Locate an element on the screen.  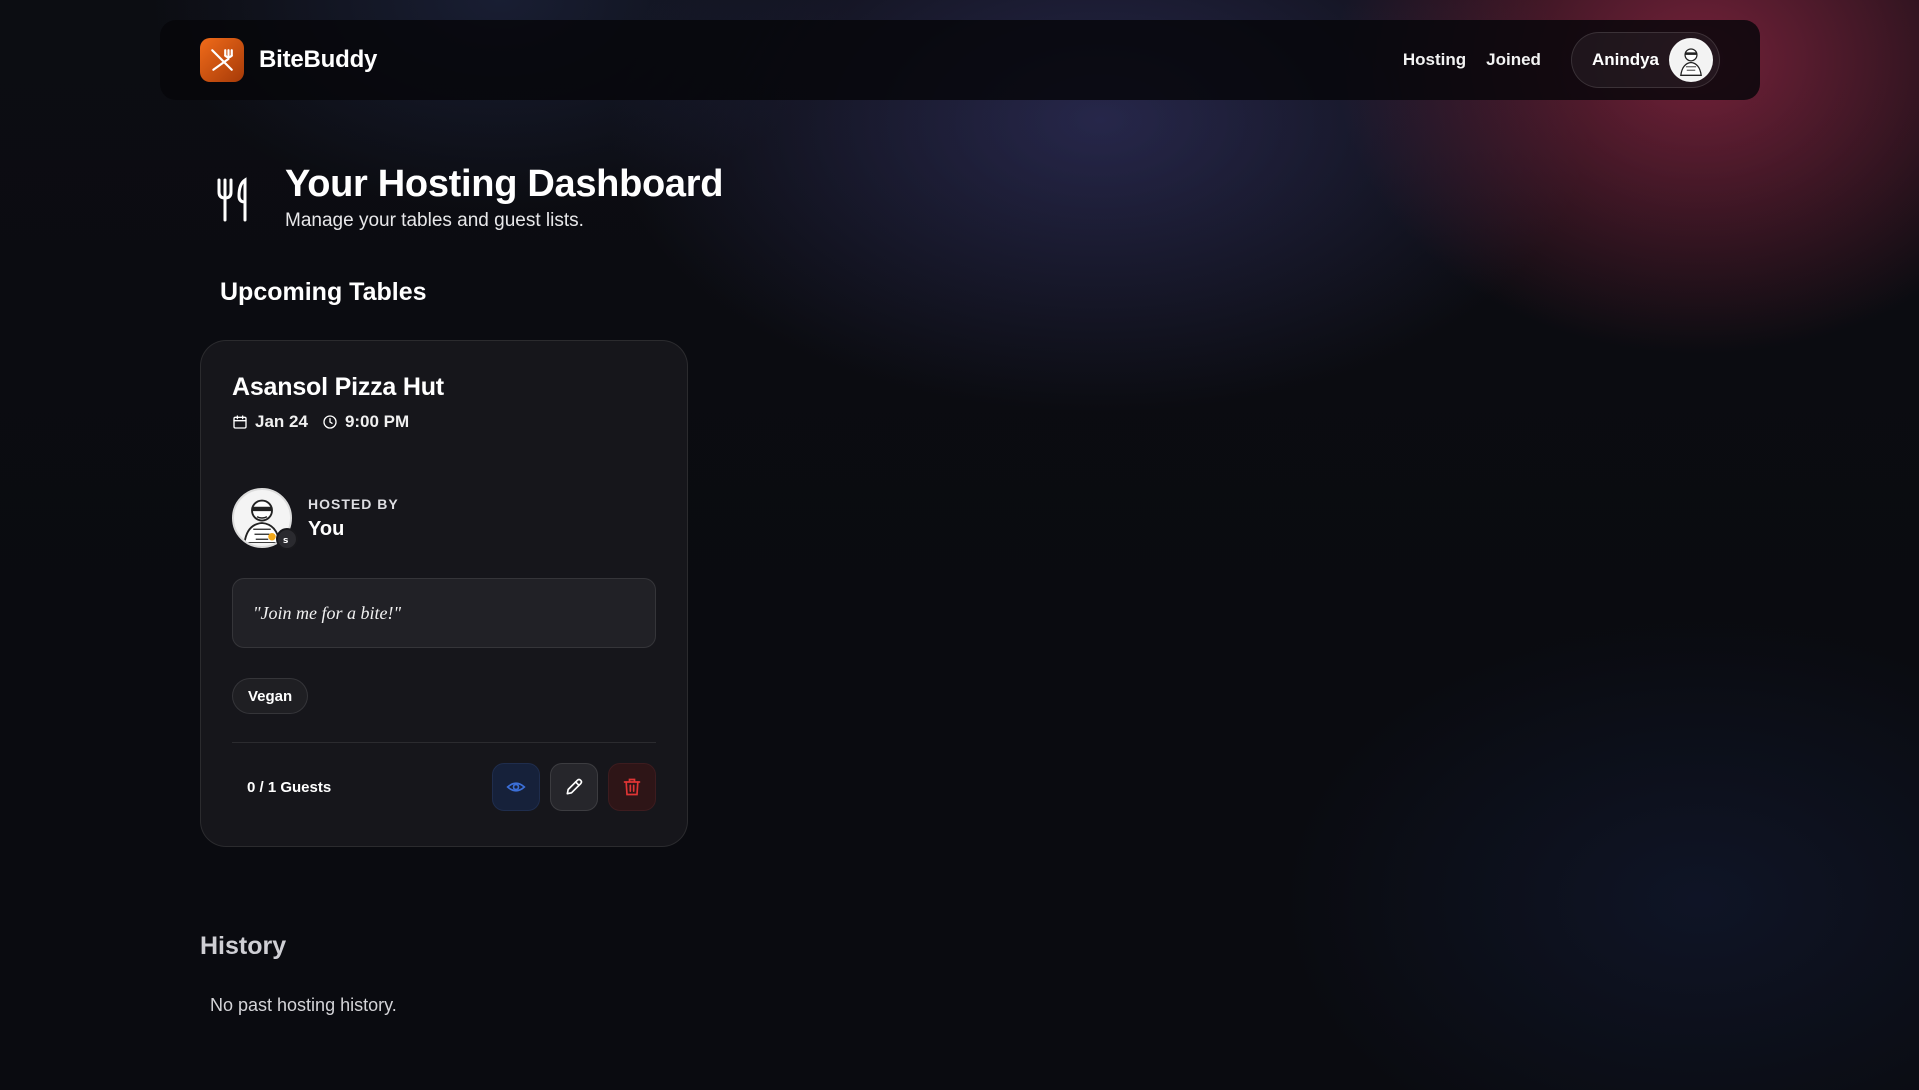
page-title: Your Hosting Dashboard is located at coordinates (504, 184).